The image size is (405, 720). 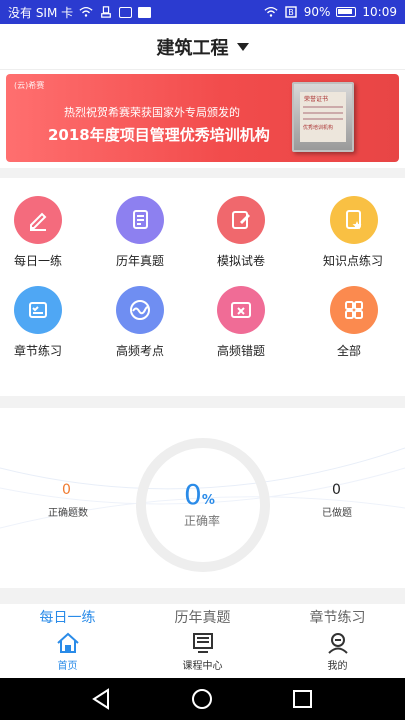 What do you see at coordinates (337, 655) in the screenshot?
I see `nav-mine: 我的` at bounding box center [337, 655].